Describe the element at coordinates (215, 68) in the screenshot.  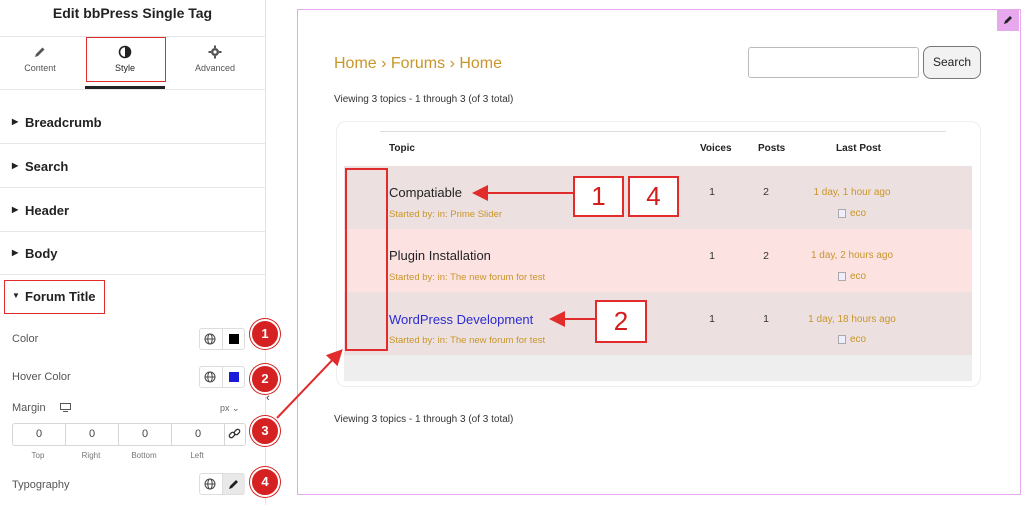
I see `tab-advanced-label: Advanced` at that location.